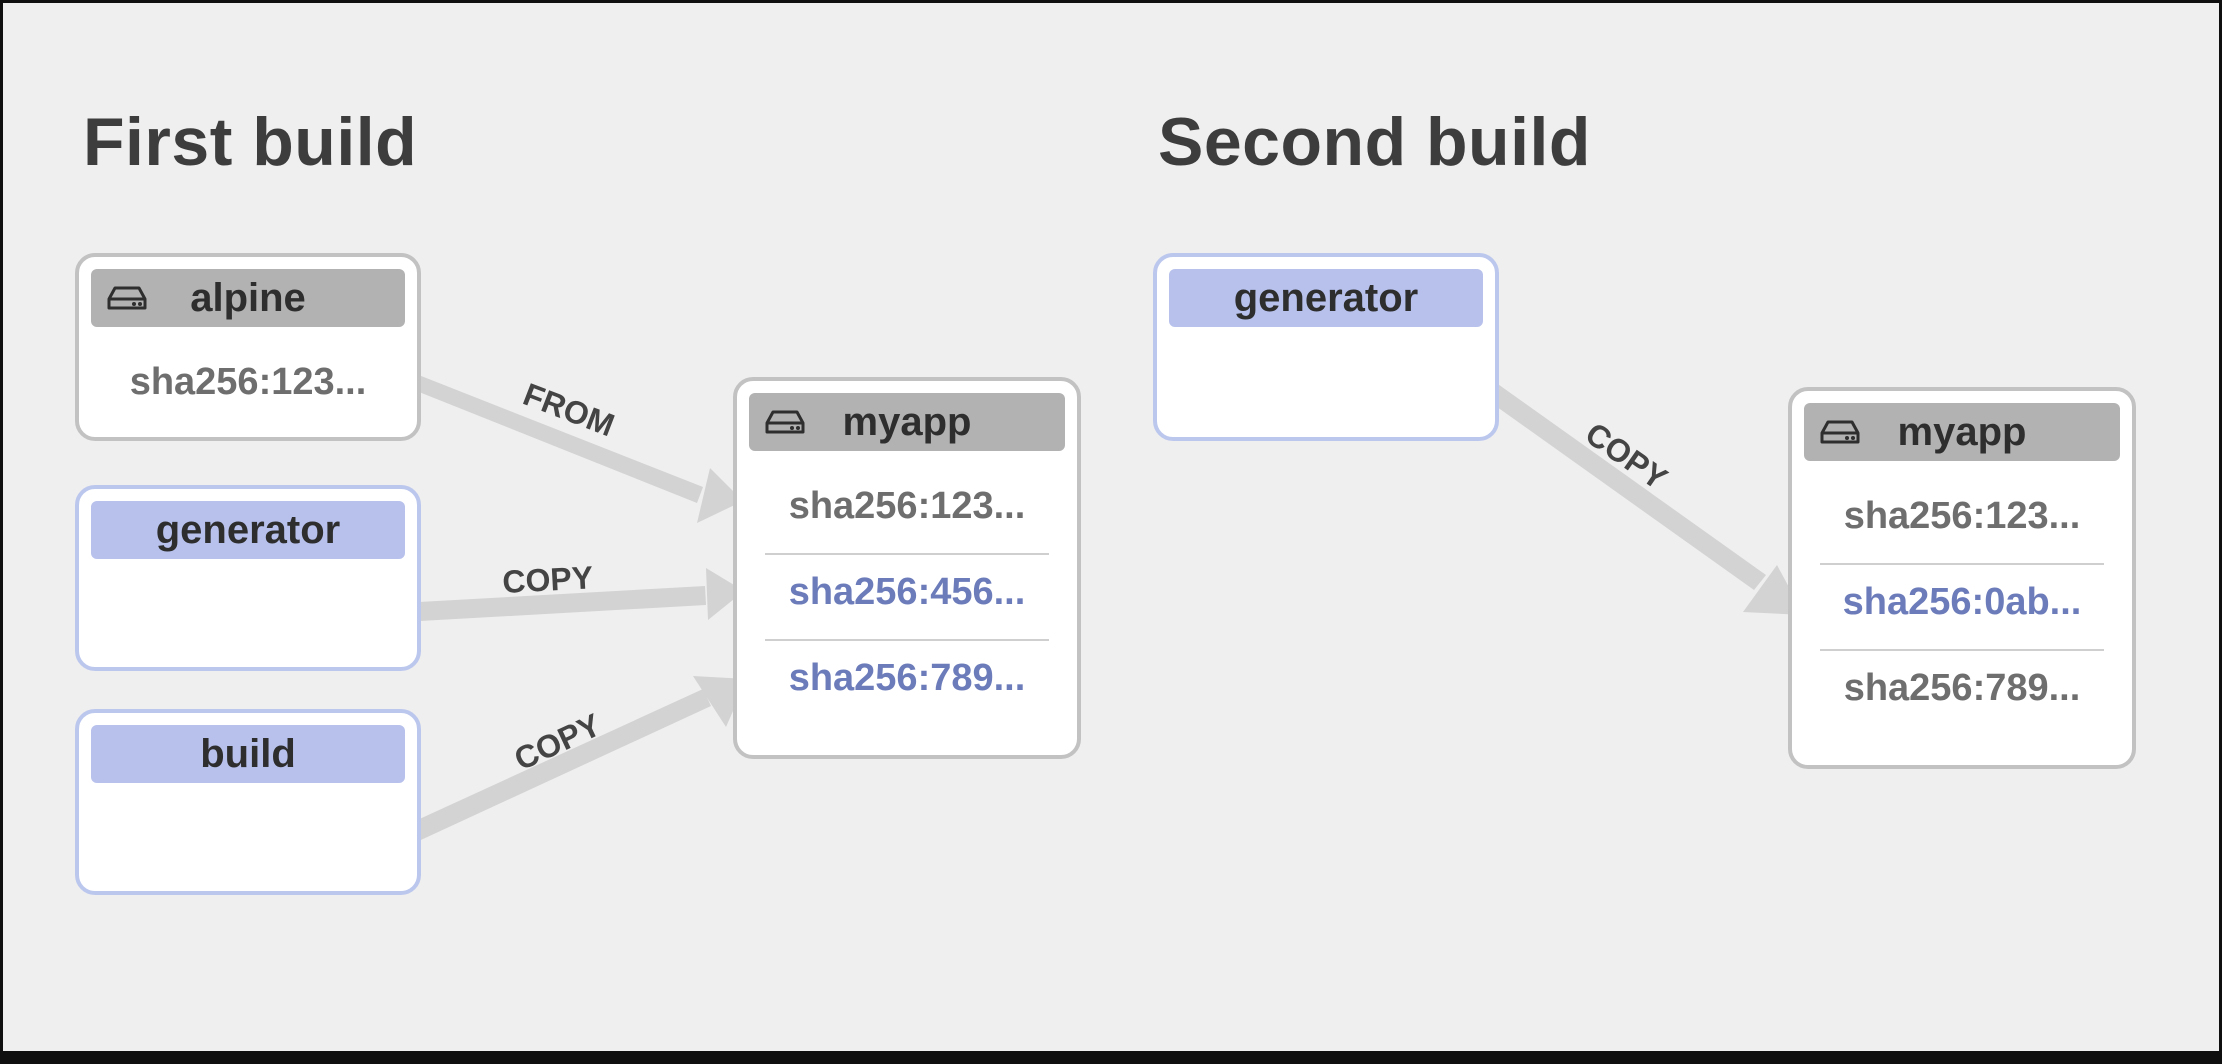 The width and height of the screenshot is (2222, 1064). What do you see at coordinates (1617, 481) in the screenshot?
I see `copy-arrow-second` at bounding box center [1617, 481].